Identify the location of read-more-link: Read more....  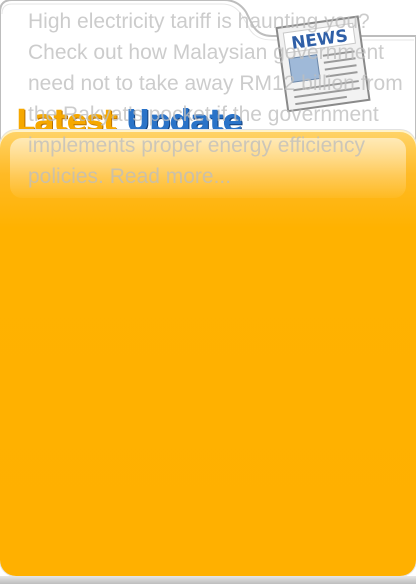
(170, 176).